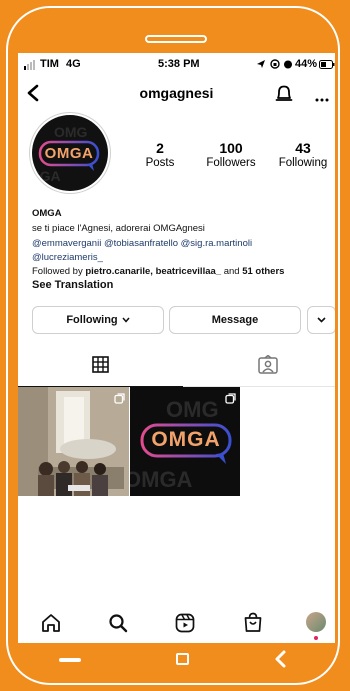 The image size is (350, 691). Describe the element at coordinates (275, 65) in the screenshot. I see `lock-rotation-icon` at that location.